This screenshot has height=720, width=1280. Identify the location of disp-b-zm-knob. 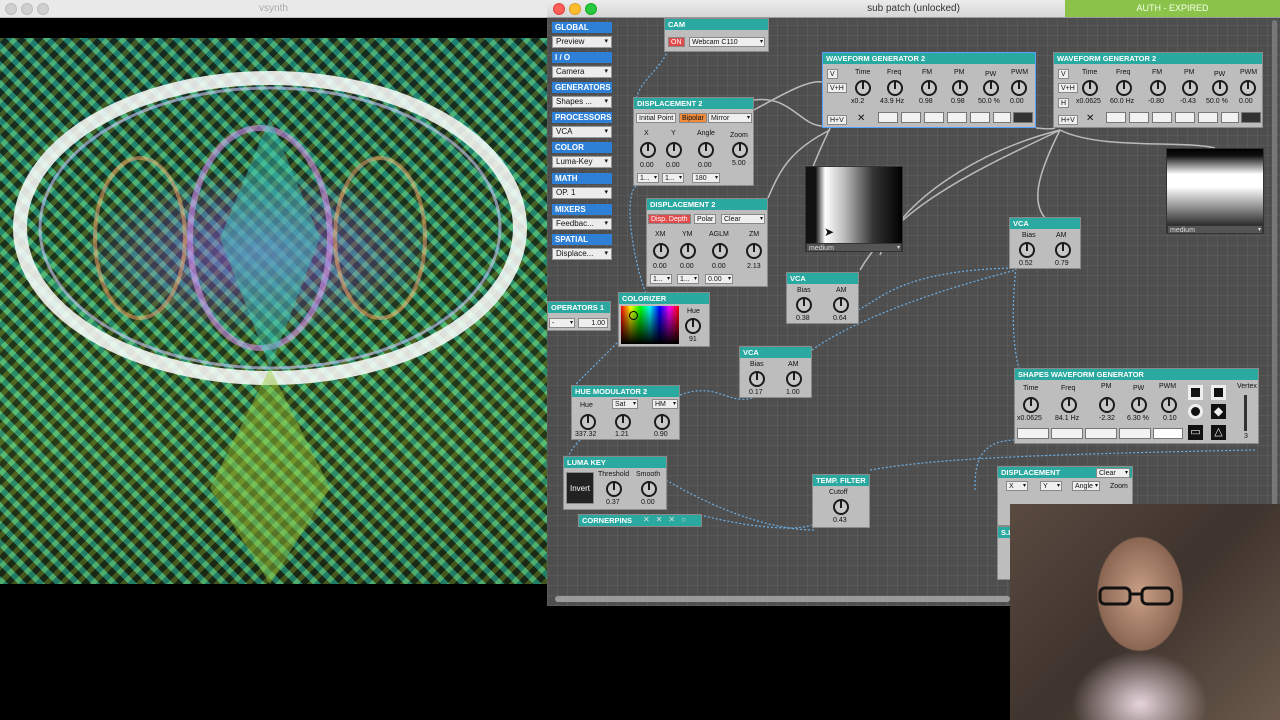
(754, 251).